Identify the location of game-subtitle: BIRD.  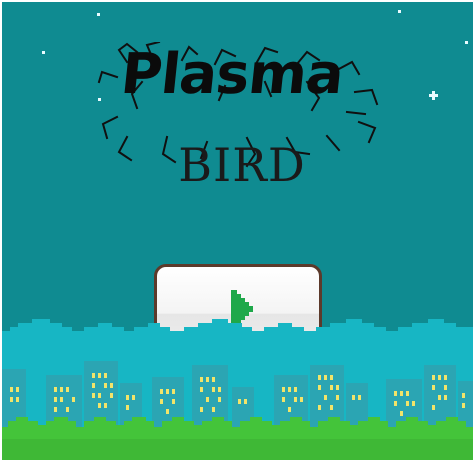
(242, 165).